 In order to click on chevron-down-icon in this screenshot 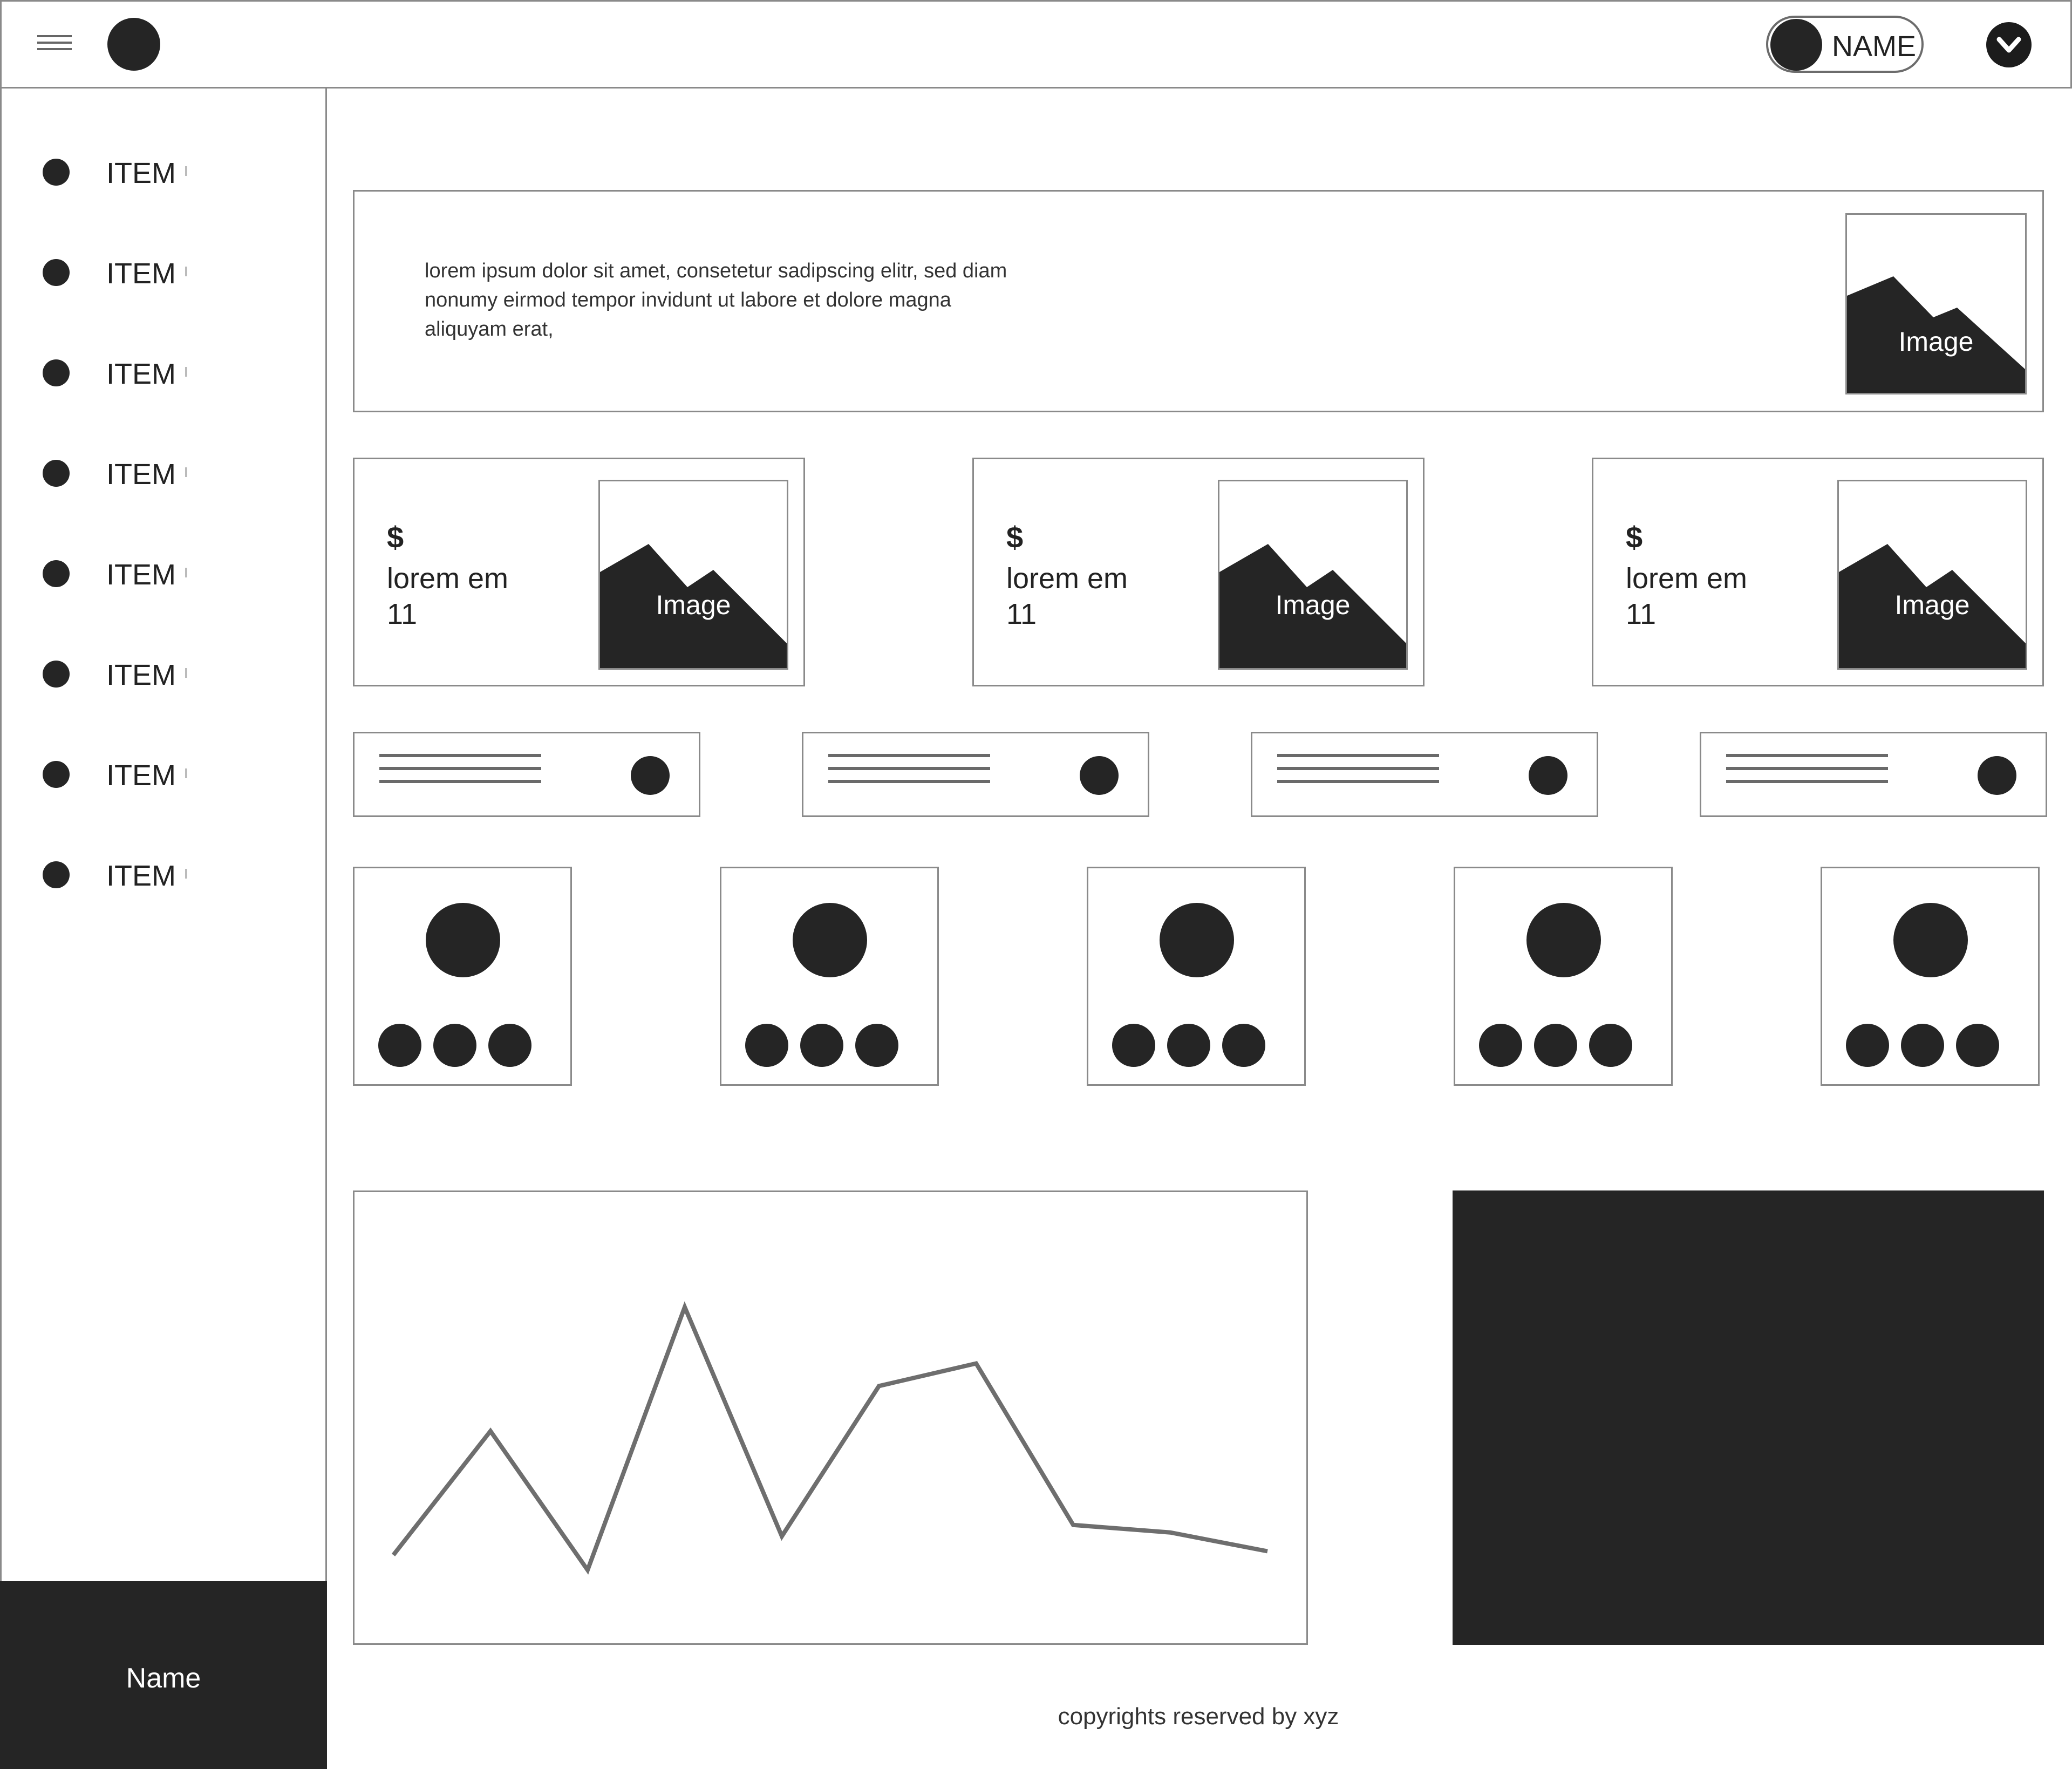, I will do `click(2008, 45)`.